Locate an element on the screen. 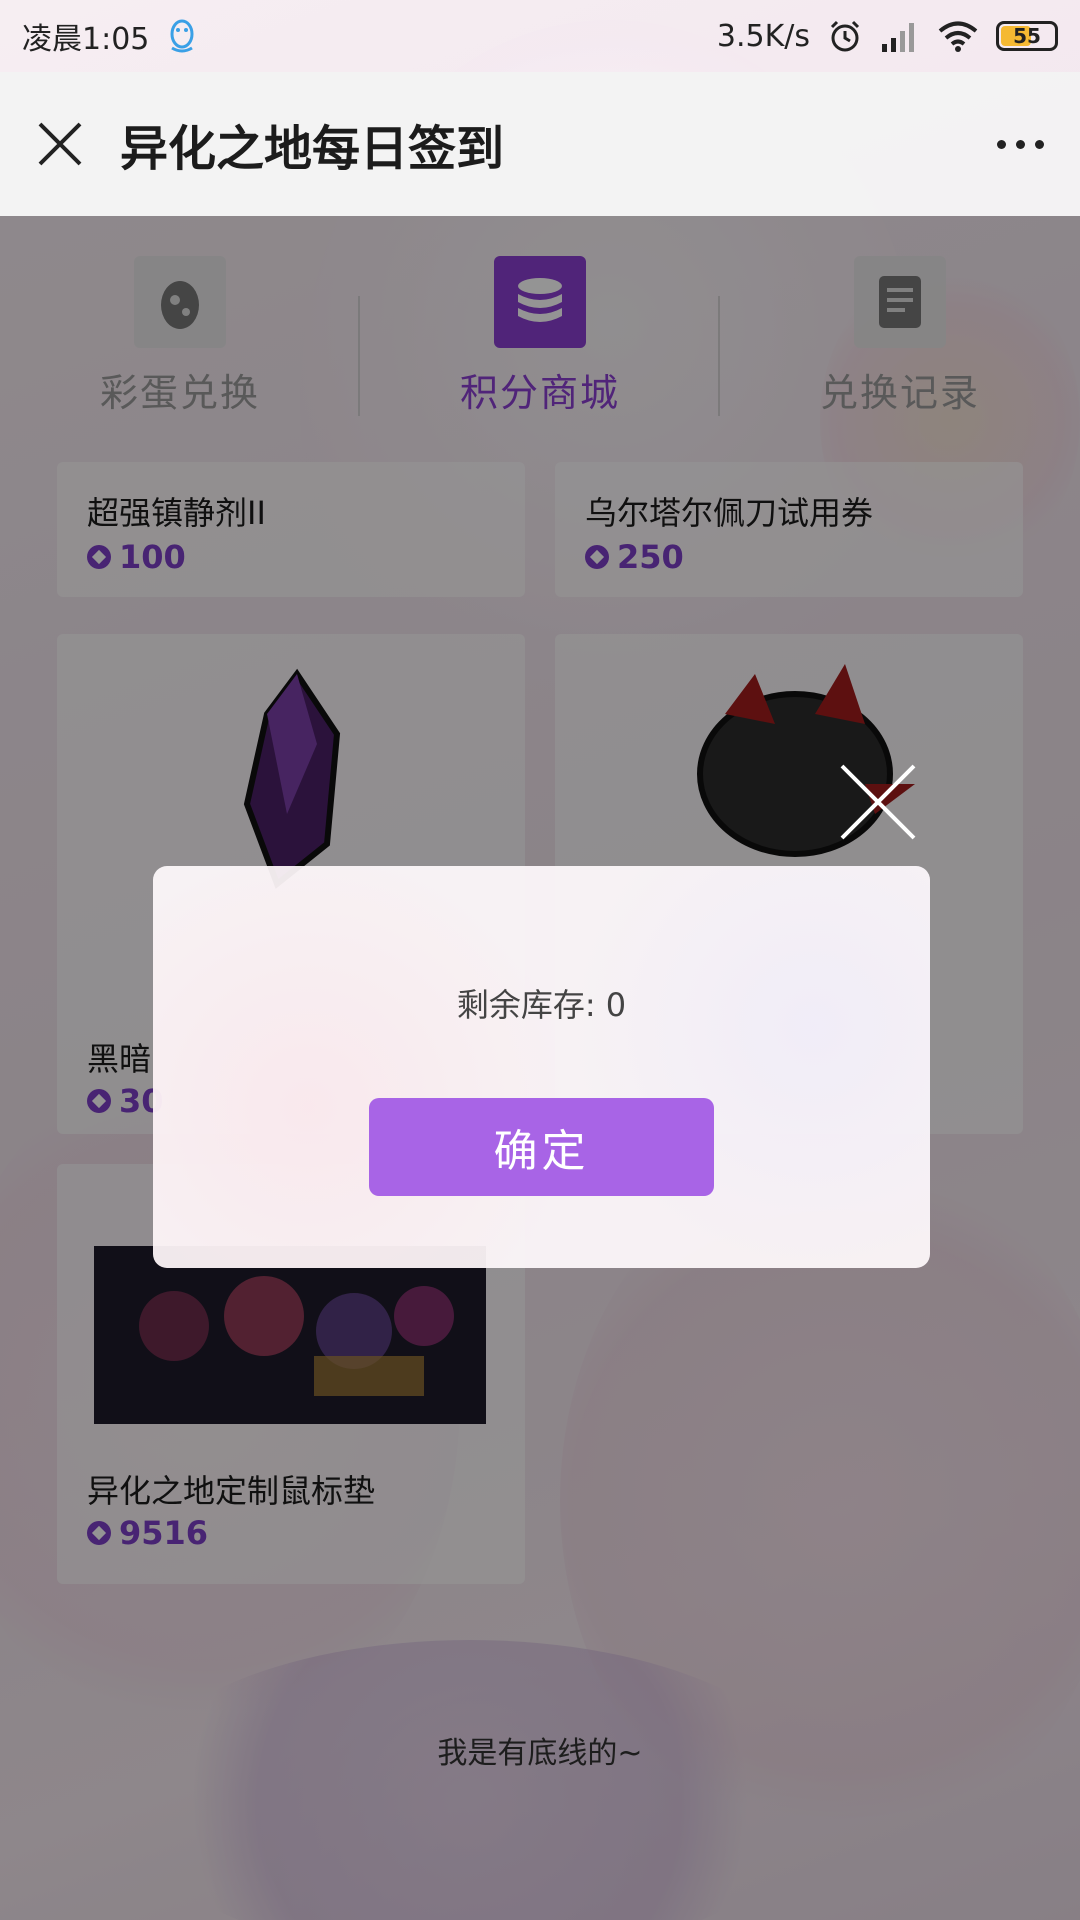  battery-level: 55 is located at coordinates (1027, 36).